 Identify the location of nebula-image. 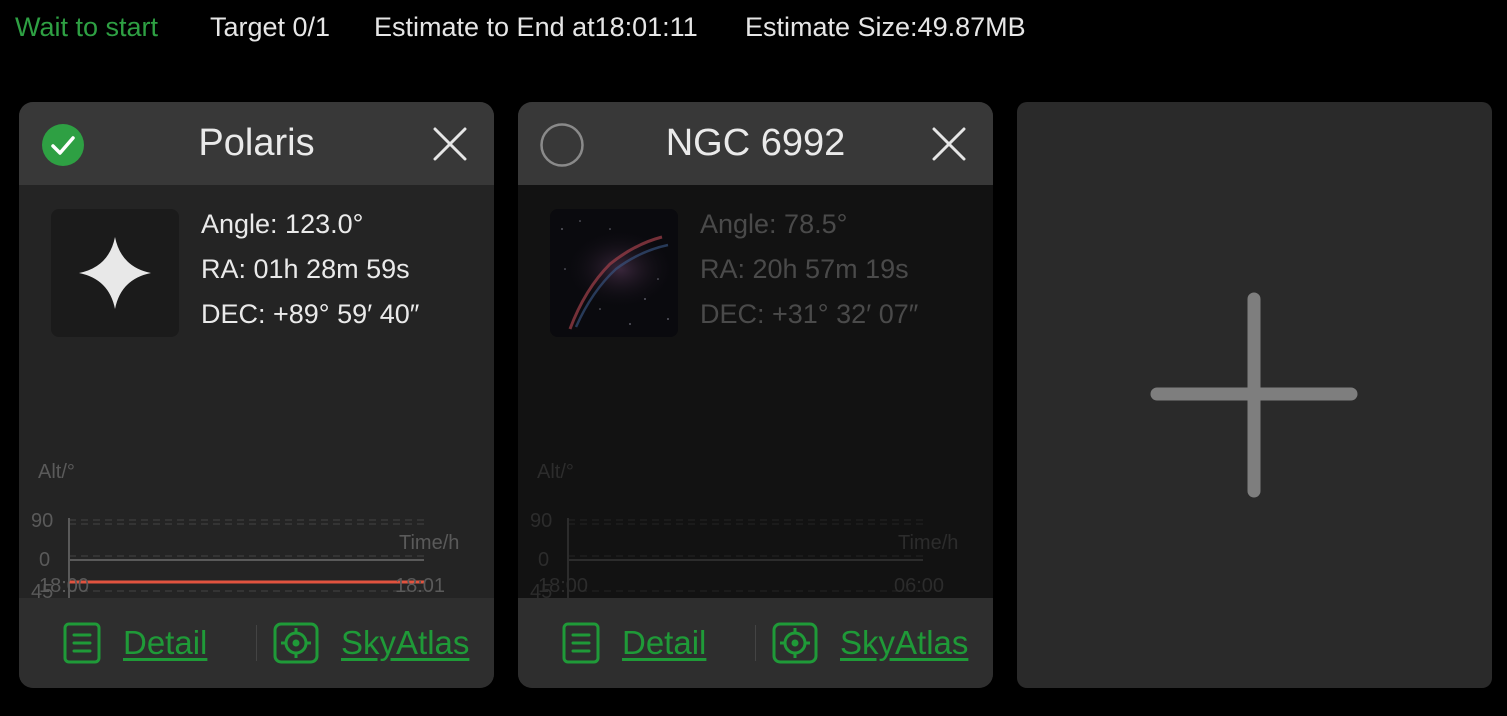
(614, 273).